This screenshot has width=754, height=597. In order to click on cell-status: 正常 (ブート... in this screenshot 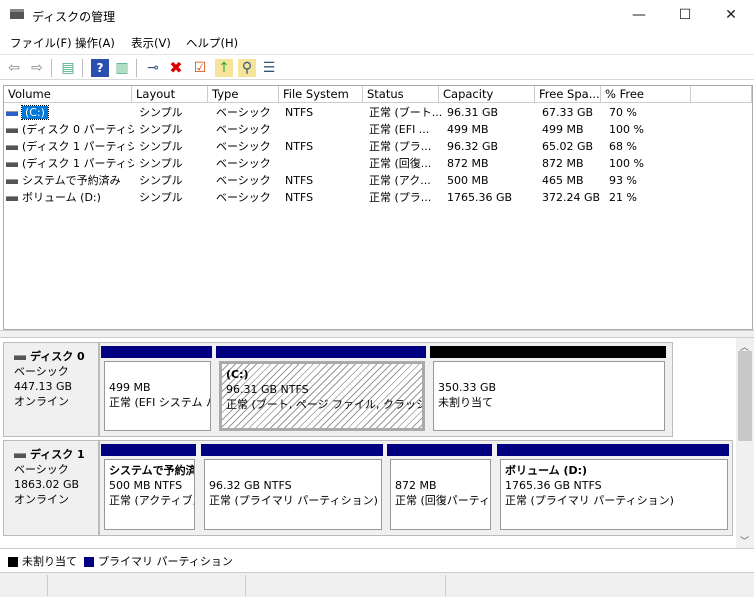, I will do `click(405, 112)`.